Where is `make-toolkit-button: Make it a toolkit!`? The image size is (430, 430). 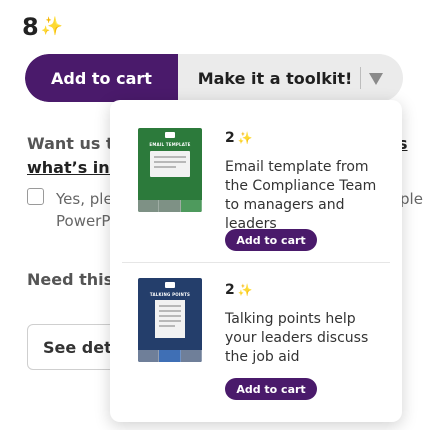 make-toolkit-button: Make it a toolkit! is located at coordinates (290, 78).